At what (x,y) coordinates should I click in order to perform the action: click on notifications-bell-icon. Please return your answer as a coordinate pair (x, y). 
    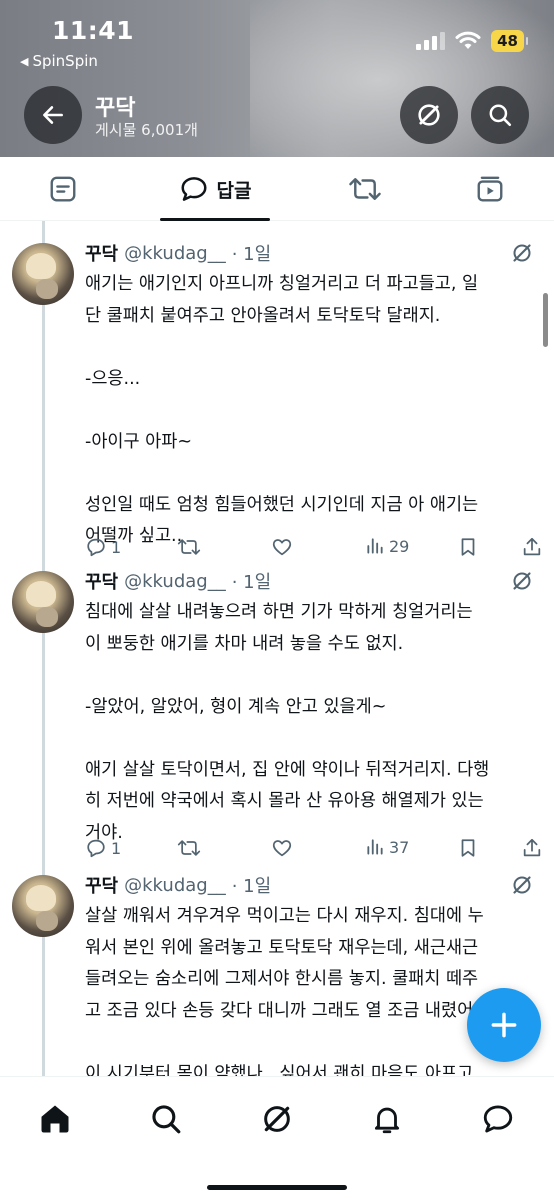
    Looking at the image, I should click on (387, 1120).